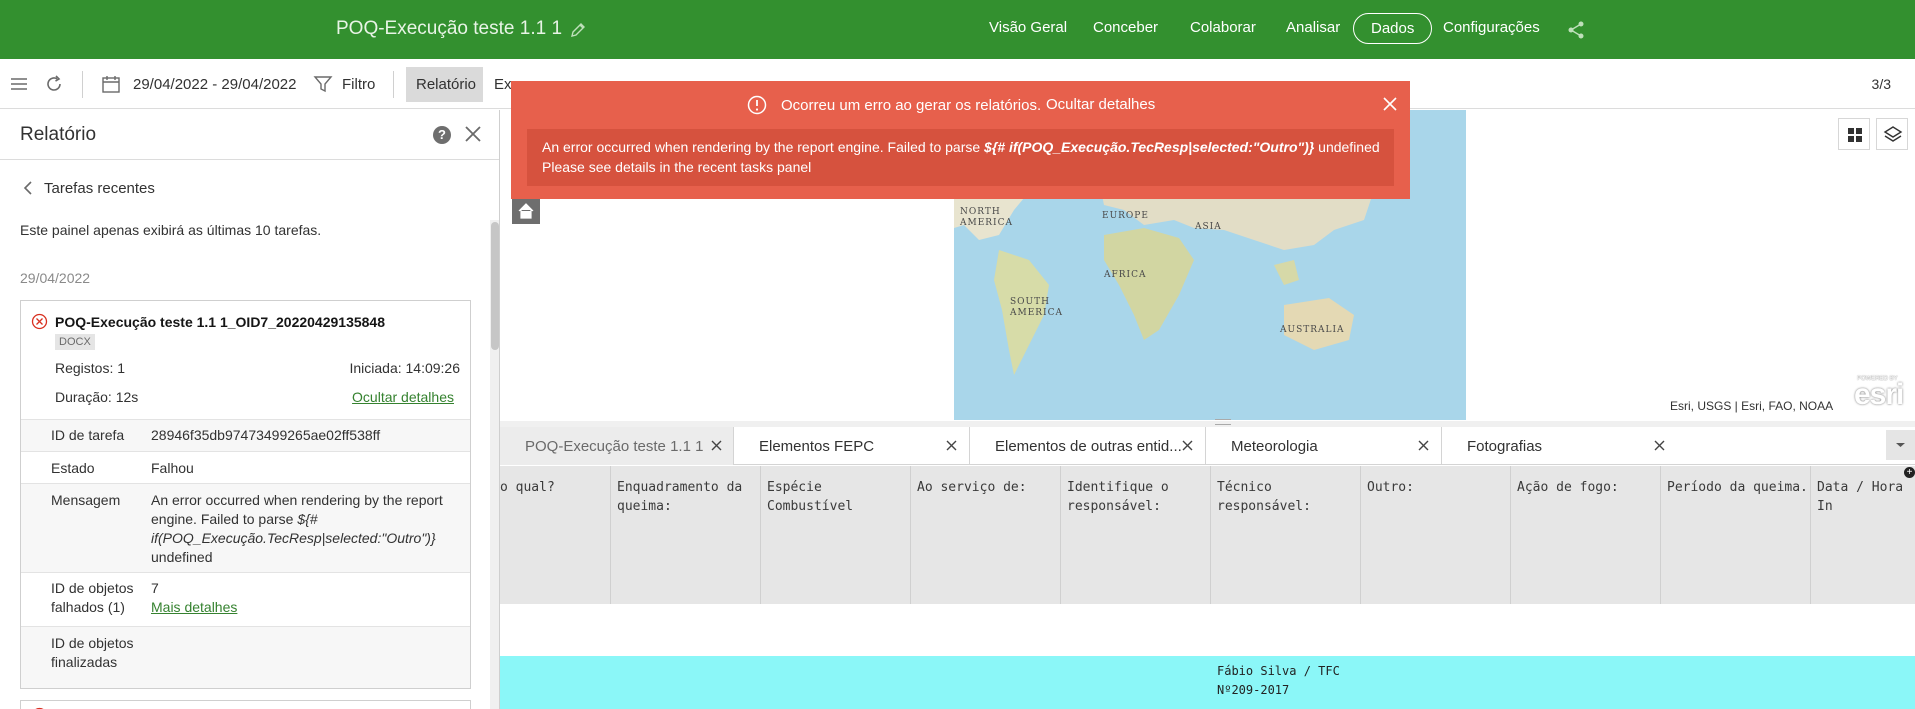 This screenshot has height=709, width=1915. Describe the element at coordinates (1909, 472) in the screenshot. I see `add-column-icon: +` at that location.